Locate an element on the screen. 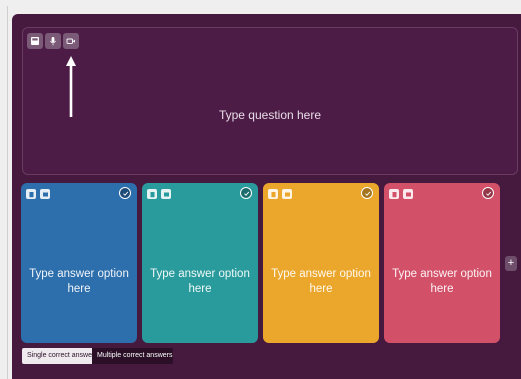 The image size is (521, 379). add-audio-button is located at coordinates (53, 41).